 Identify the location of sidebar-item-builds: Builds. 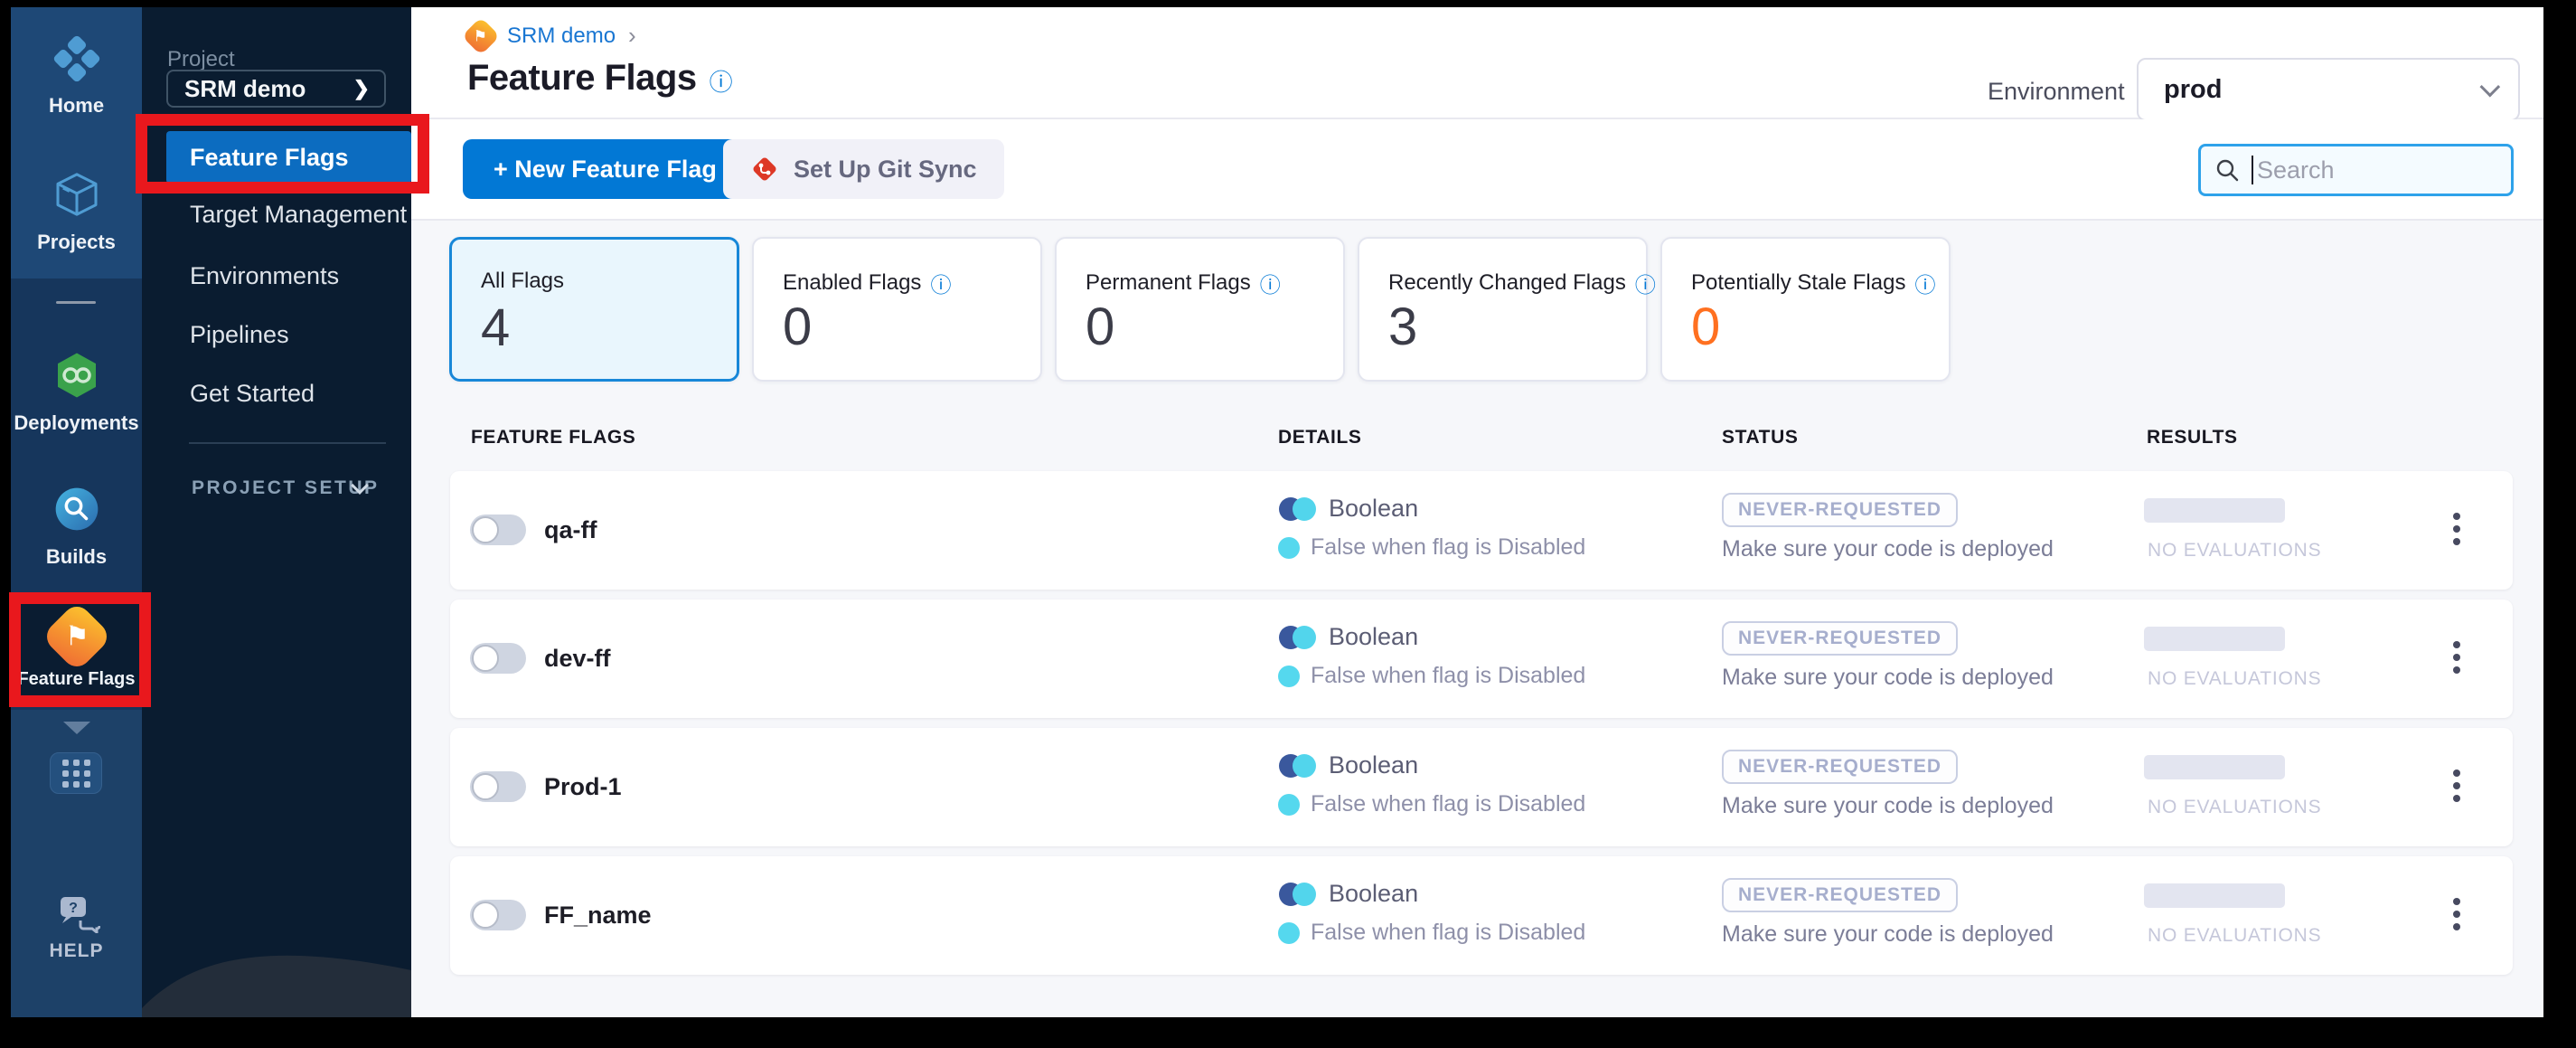
(76, 526).